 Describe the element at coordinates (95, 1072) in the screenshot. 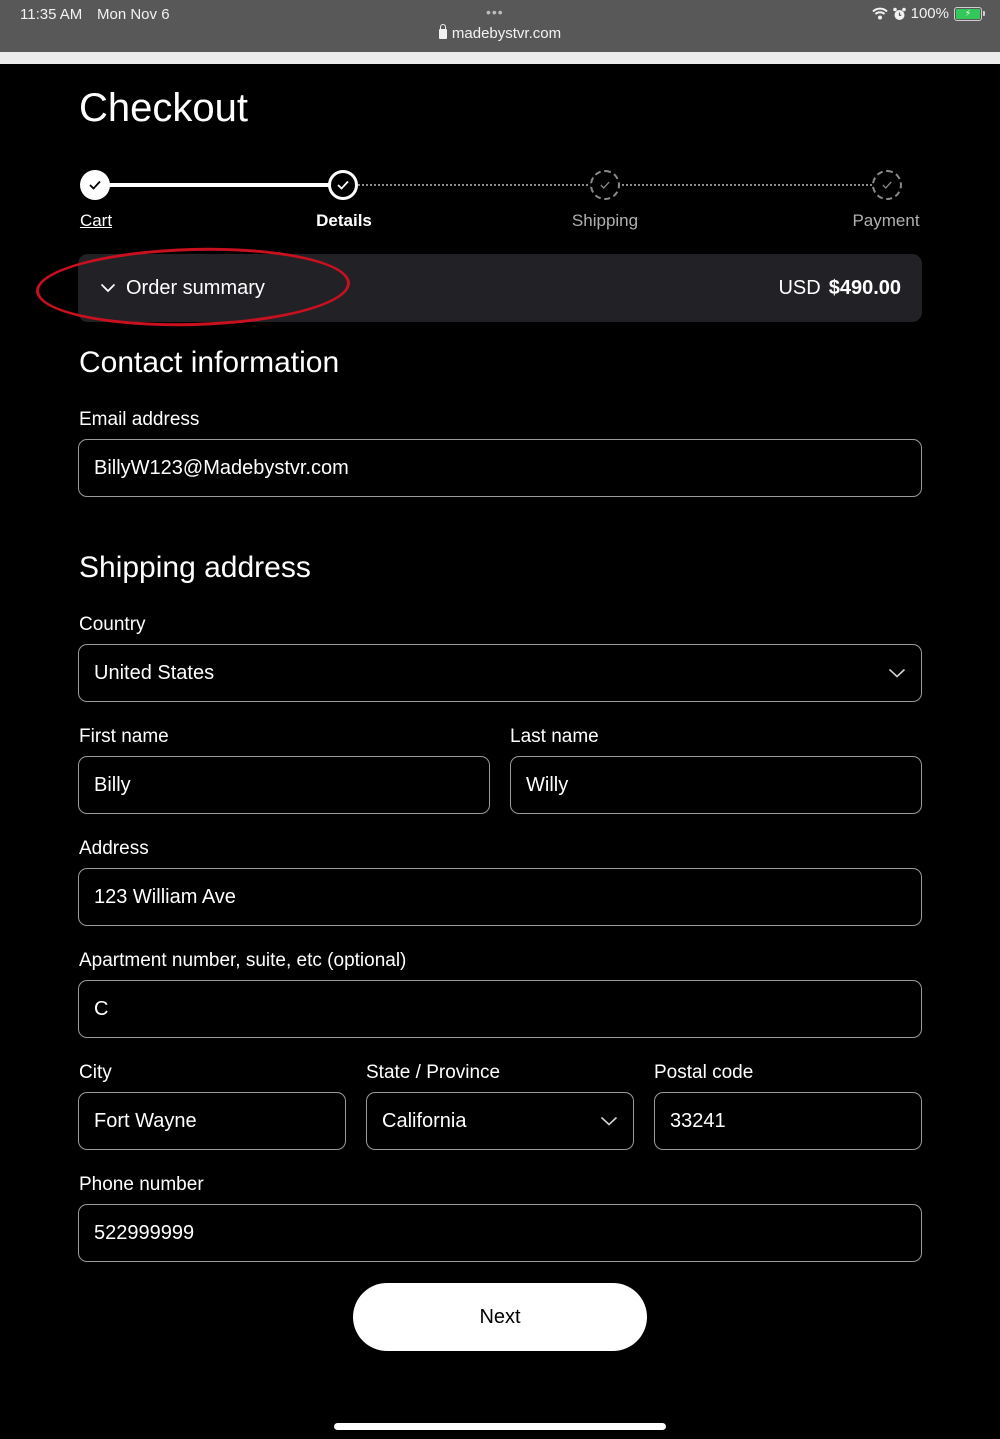

I see `city-label: City` at that location.